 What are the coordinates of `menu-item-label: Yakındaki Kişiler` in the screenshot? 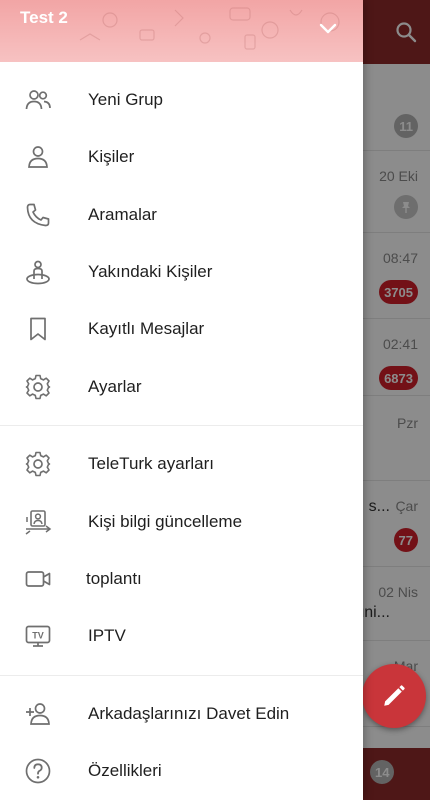 It's located at (150, 271).